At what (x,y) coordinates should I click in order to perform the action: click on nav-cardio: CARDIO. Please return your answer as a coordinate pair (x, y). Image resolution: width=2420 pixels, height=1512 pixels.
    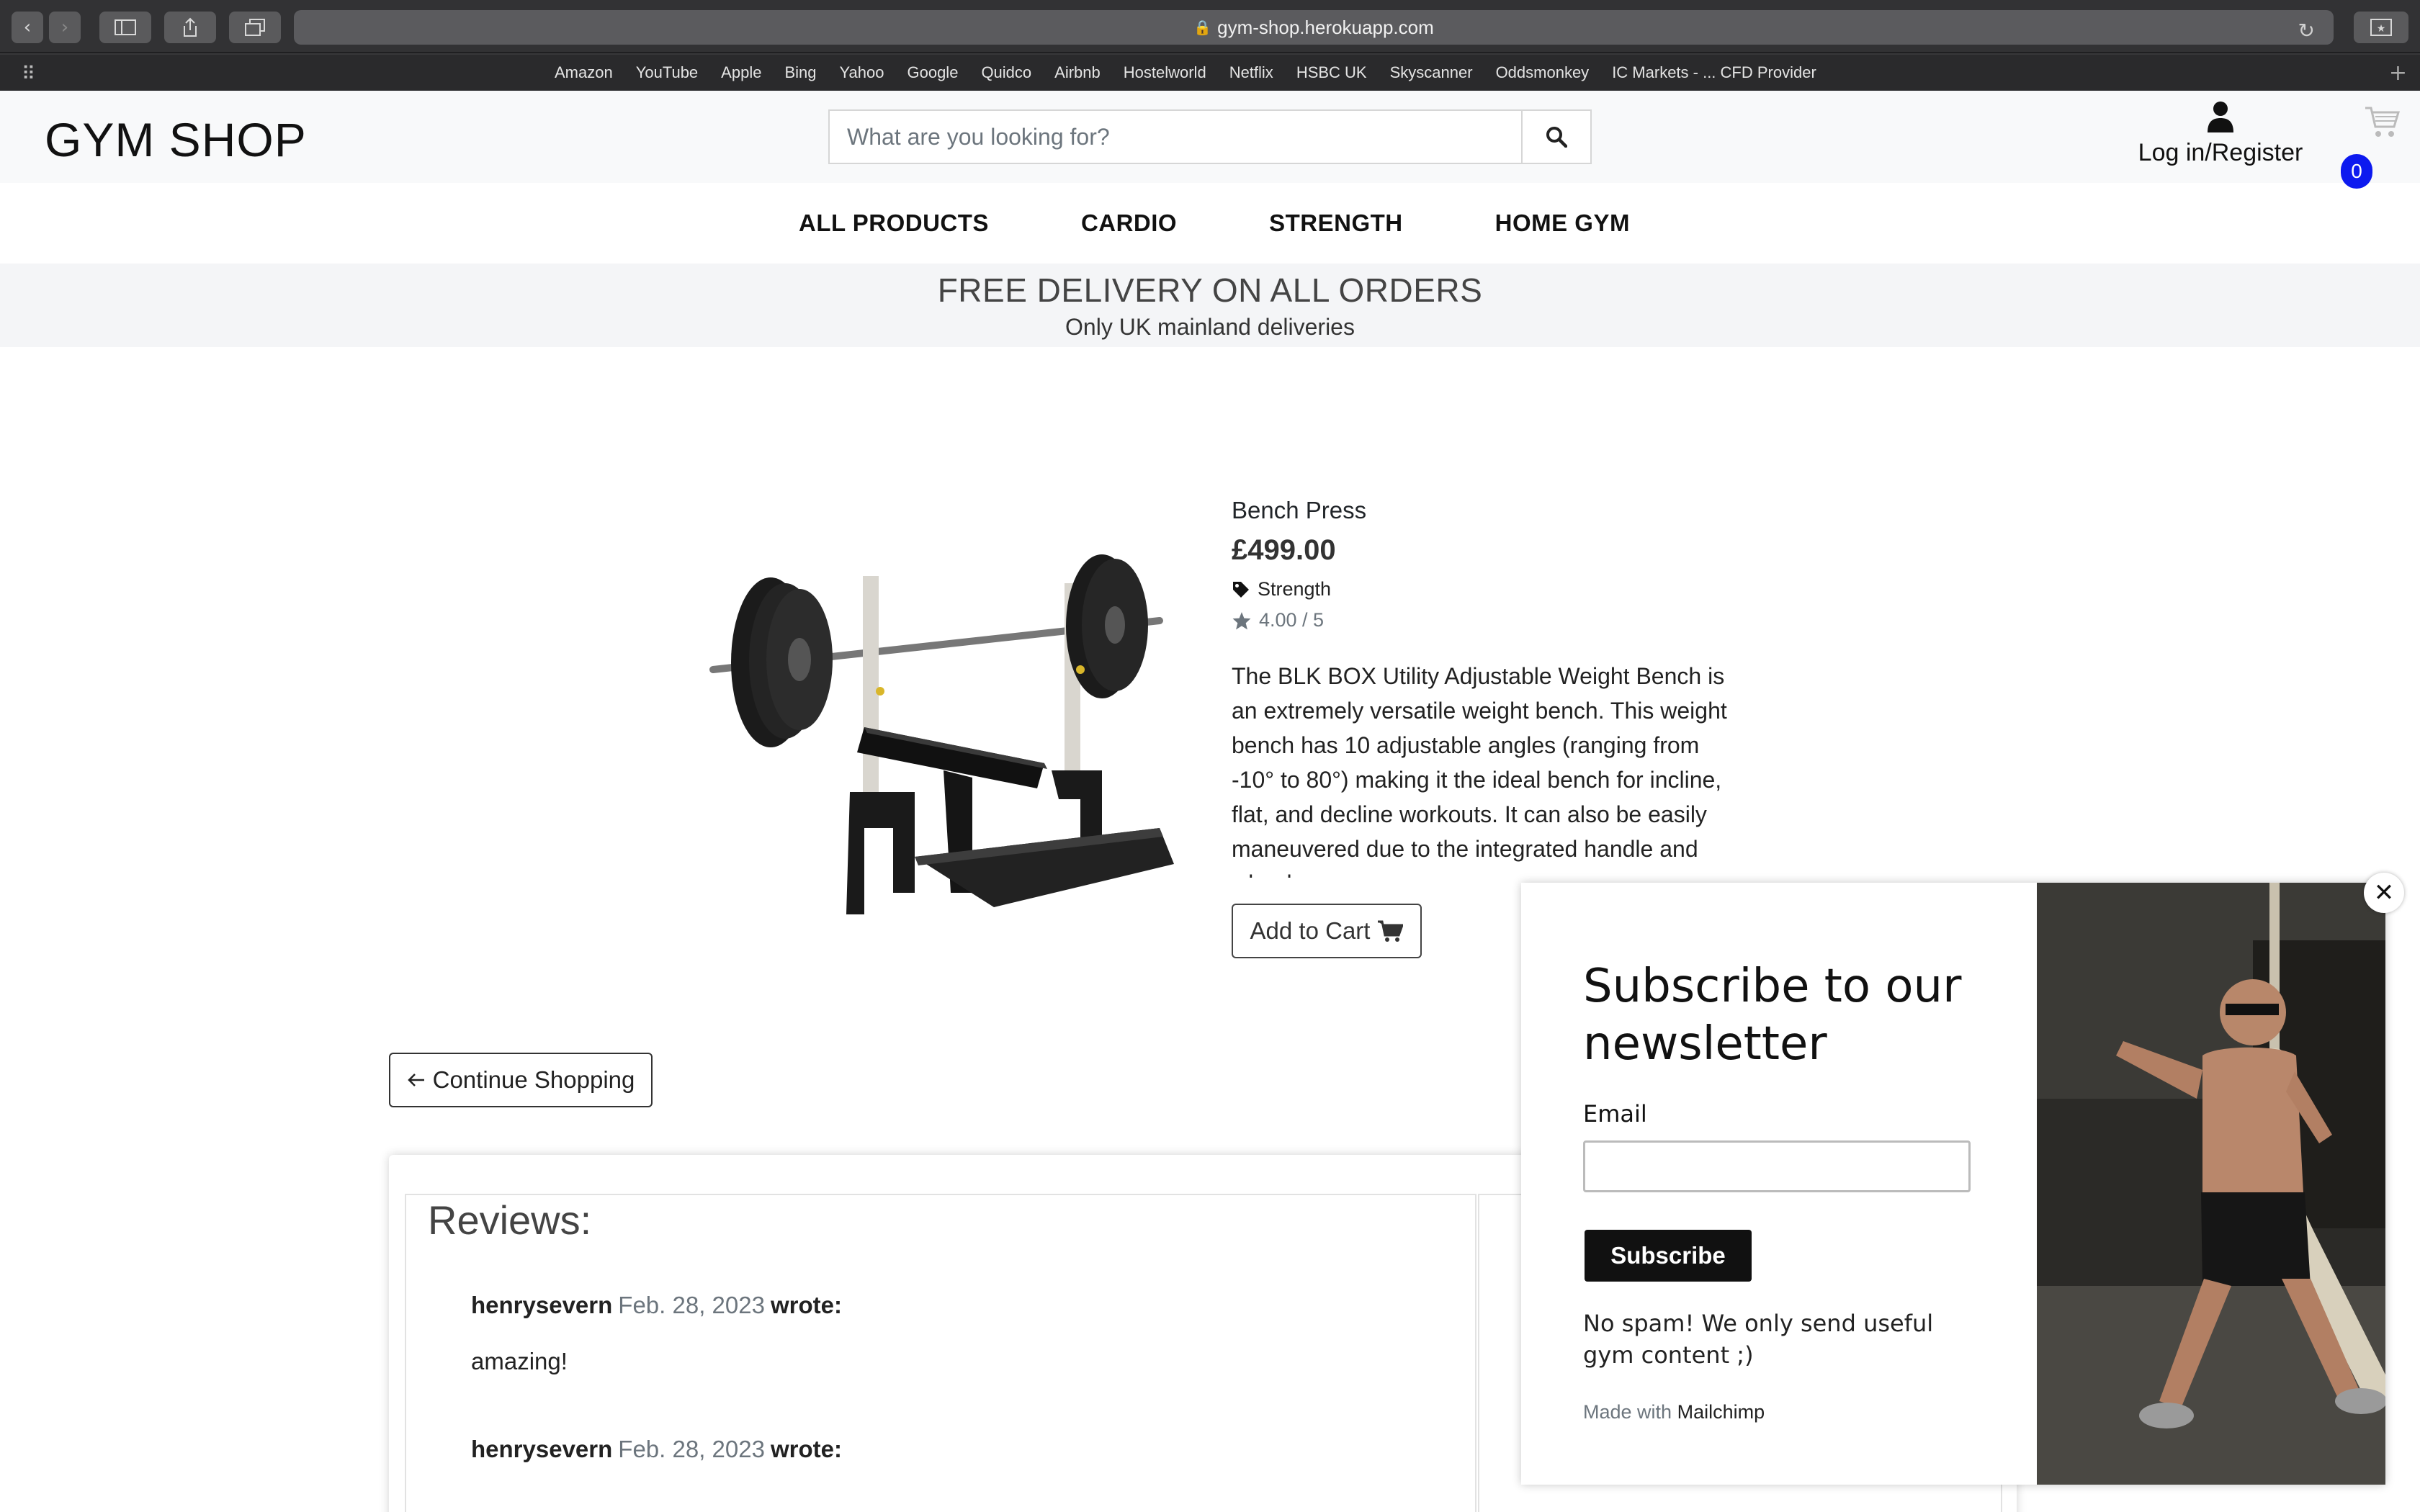
    Looking at the image, I should click on (1129, 223).